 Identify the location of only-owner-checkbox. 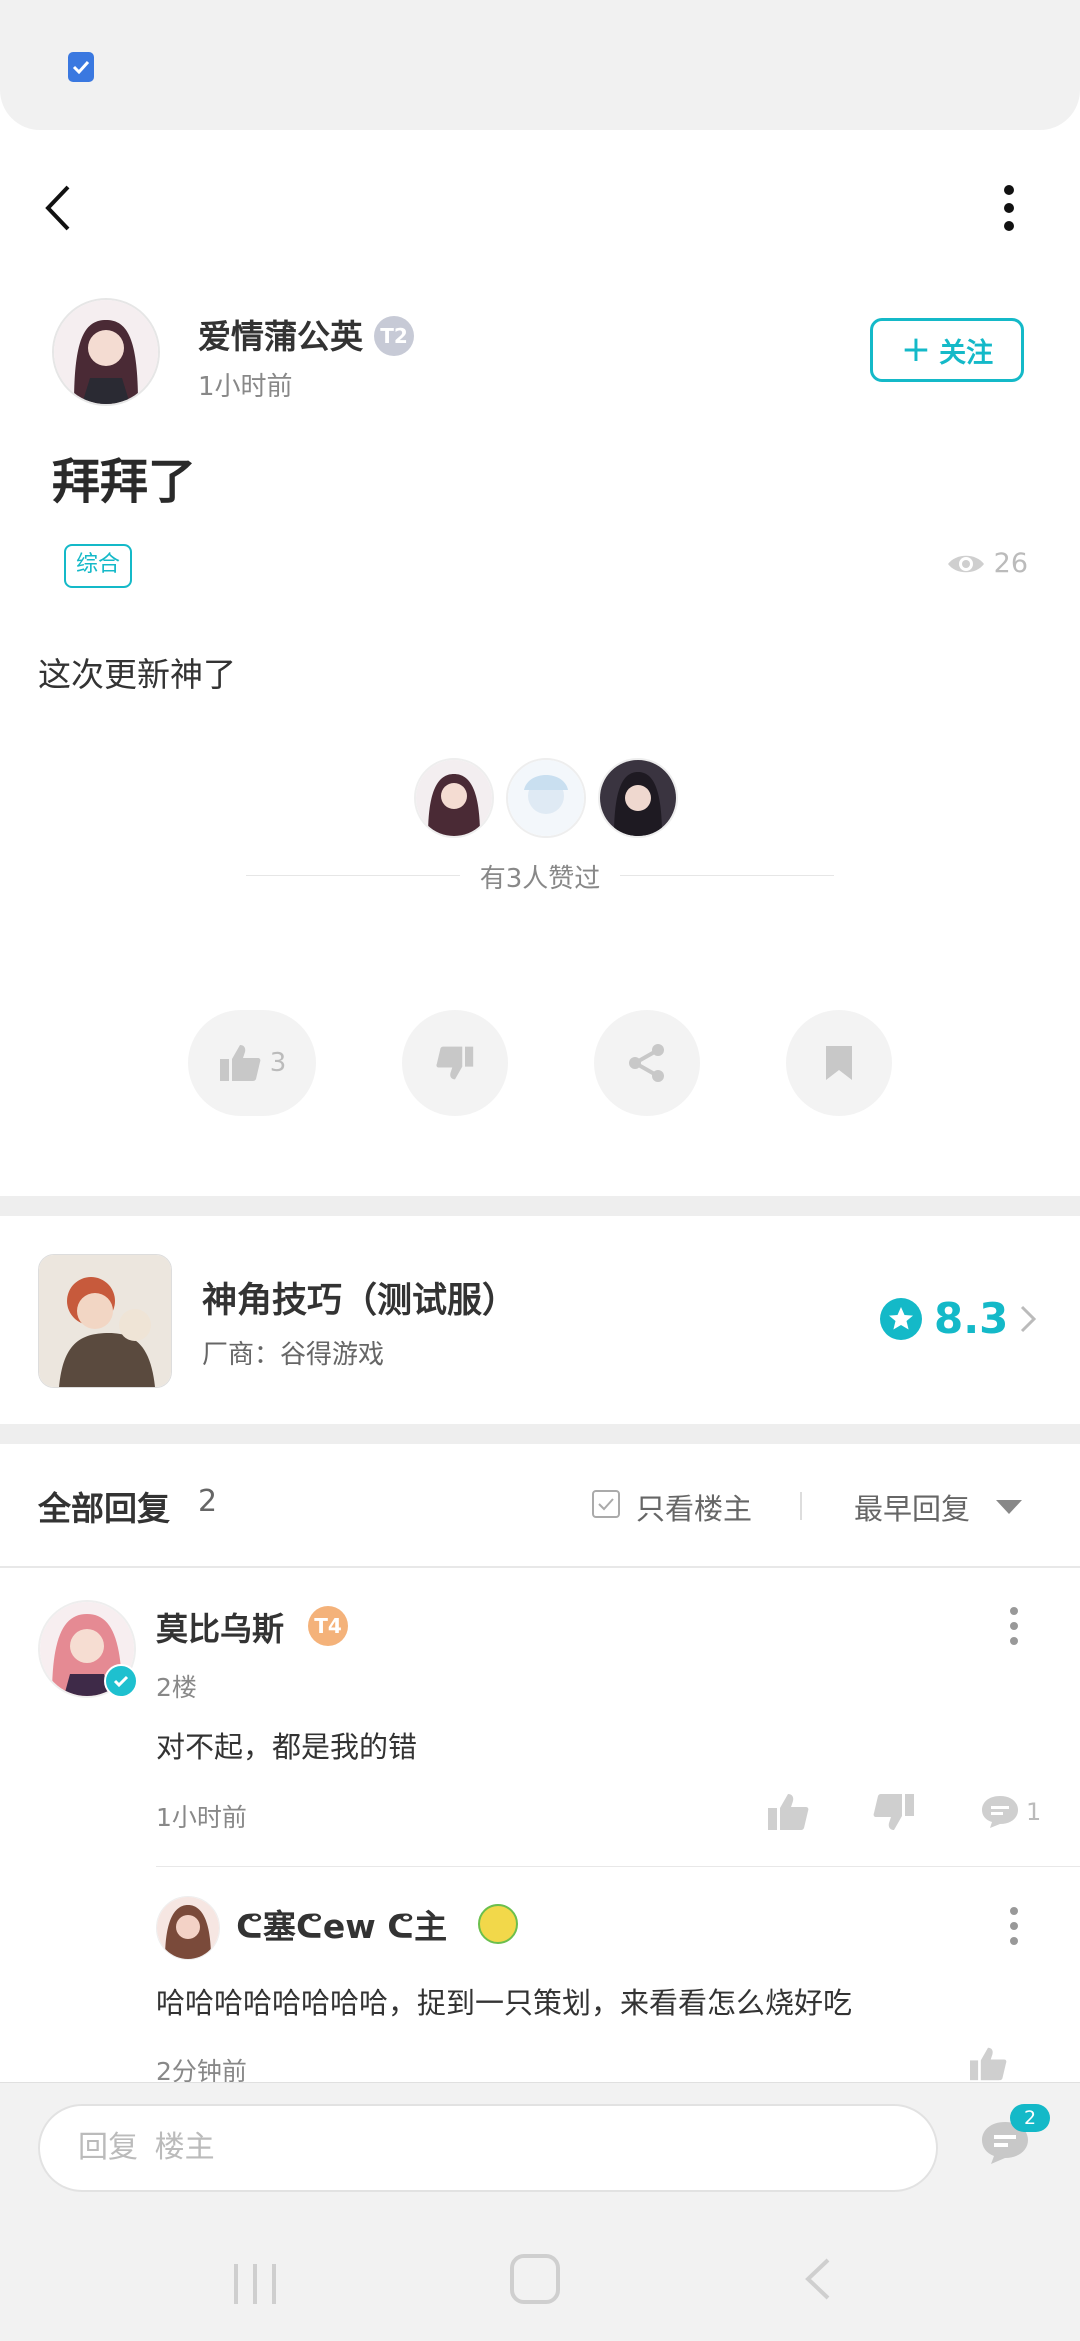
(606, 1504).